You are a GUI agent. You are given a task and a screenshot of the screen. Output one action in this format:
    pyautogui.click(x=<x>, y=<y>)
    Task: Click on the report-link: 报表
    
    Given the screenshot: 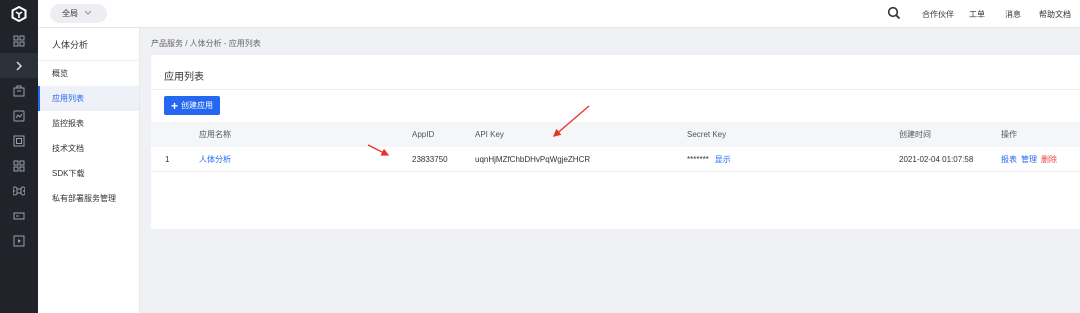 What is the action you would take?
    pyautogui.click(x=1009, y=159)
    